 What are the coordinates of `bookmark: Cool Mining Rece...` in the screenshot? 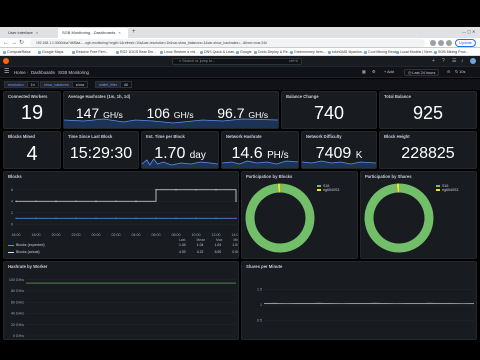 It's located at (381, 52).